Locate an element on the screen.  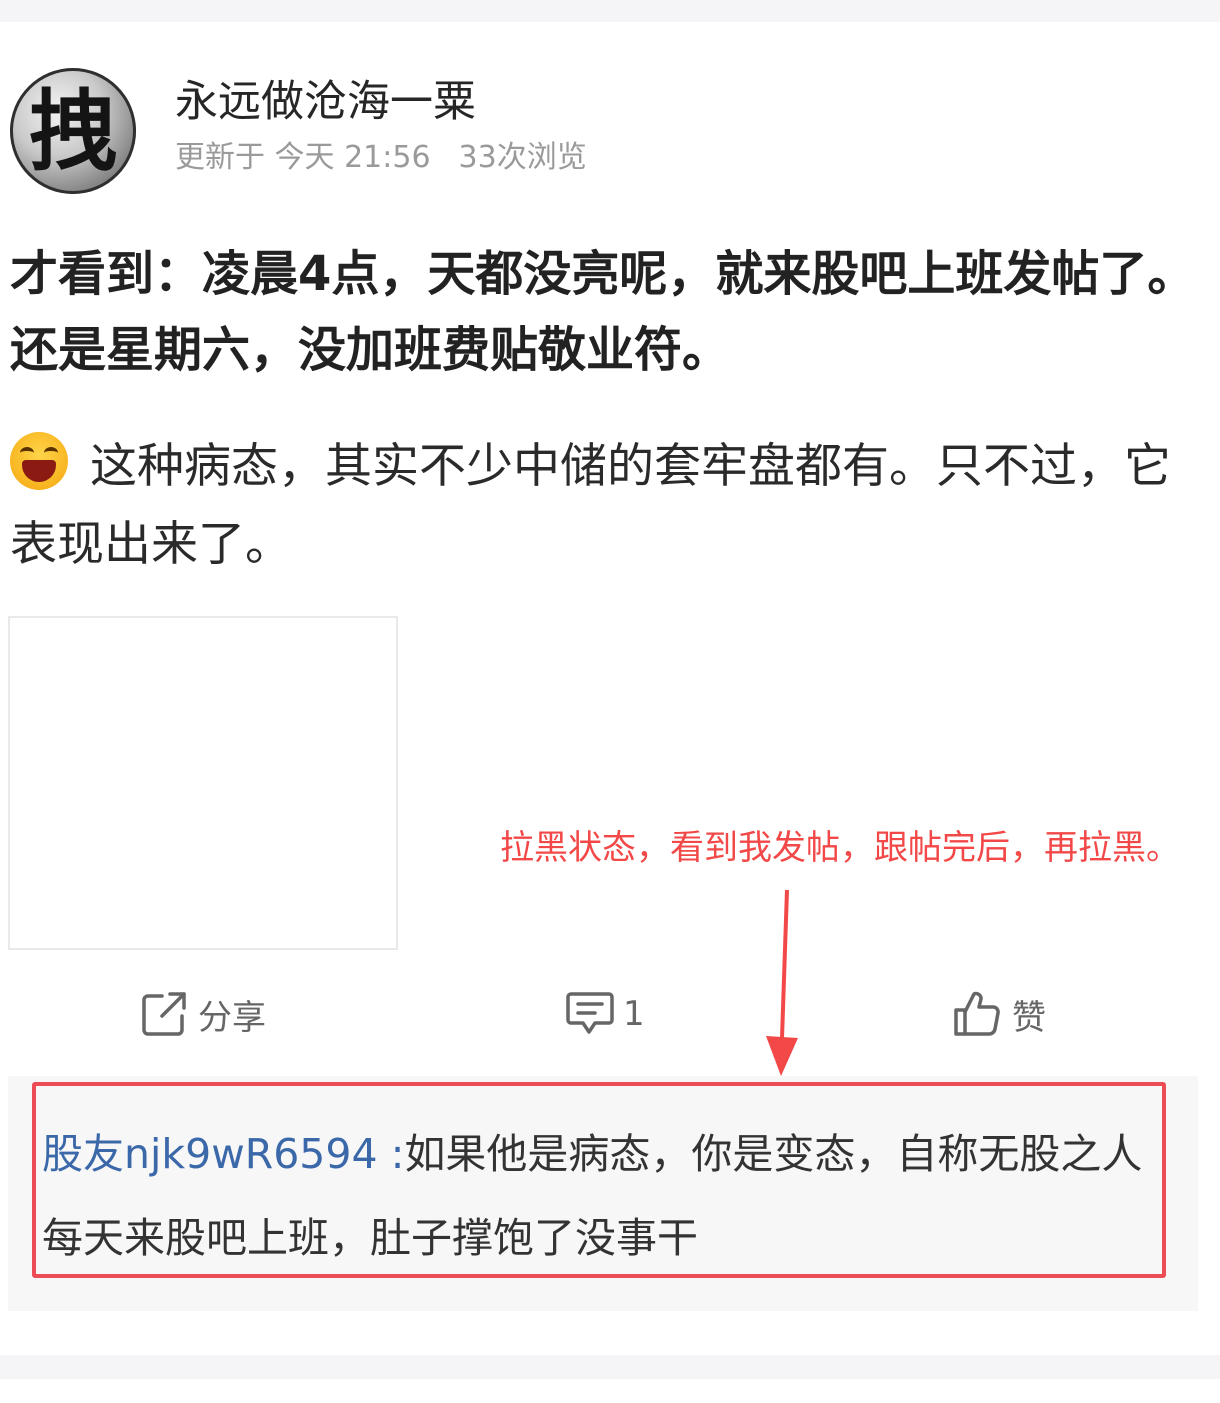
post-image is located at coordinates (203, 783).